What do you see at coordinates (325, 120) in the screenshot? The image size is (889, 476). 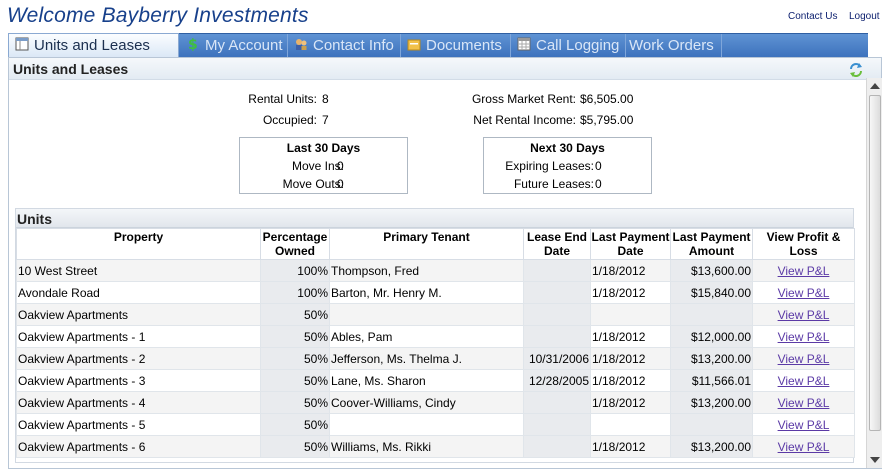 I see `occupied-value: 7` at bounding box center [325, 120].